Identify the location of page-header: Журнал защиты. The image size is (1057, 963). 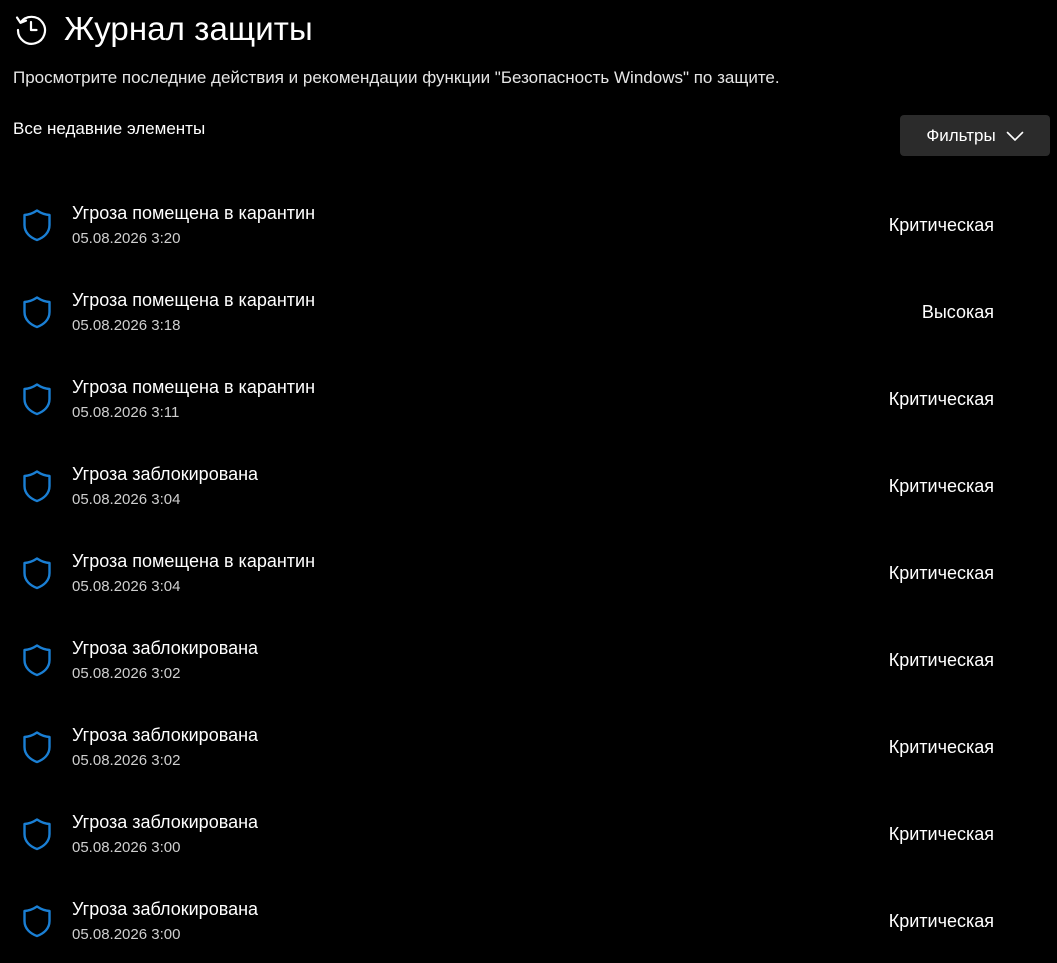
(163, 29).